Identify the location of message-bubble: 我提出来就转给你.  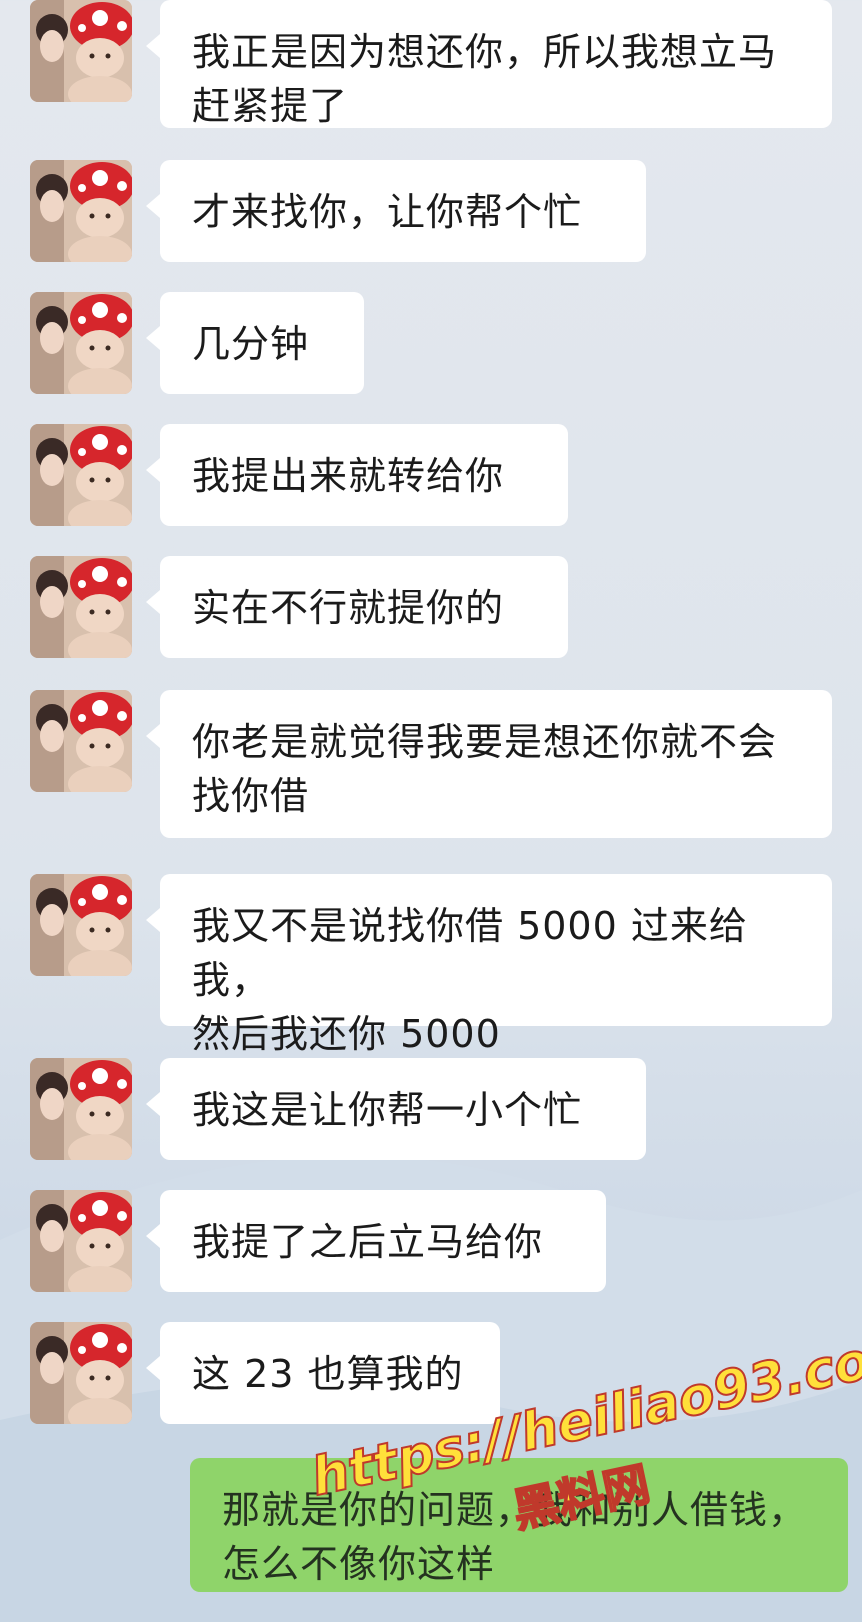
(357, 475).